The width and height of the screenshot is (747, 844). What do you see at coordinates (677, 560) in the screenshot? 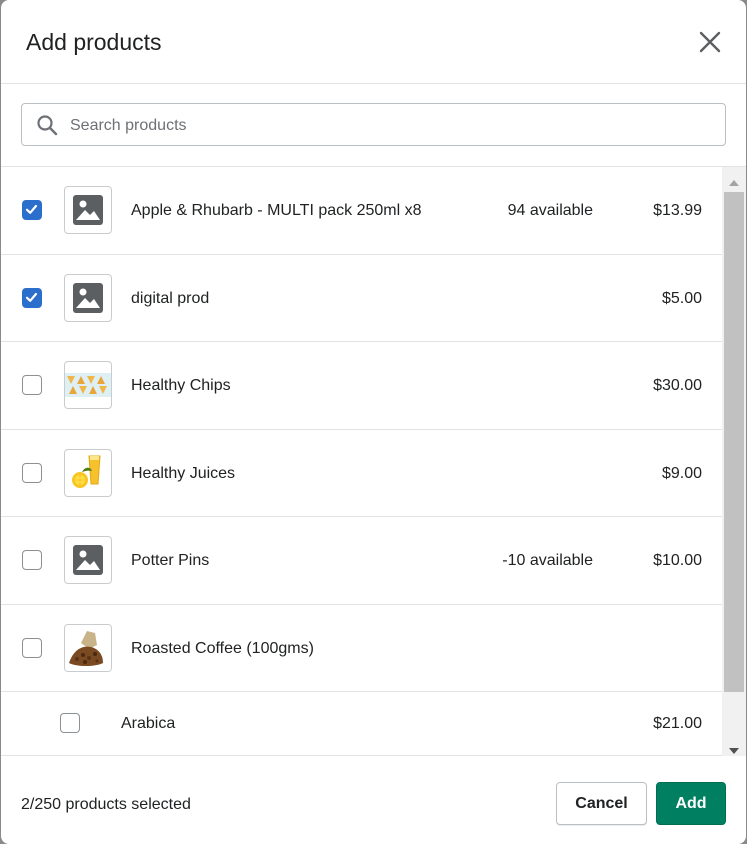
I see `product-price: $10.00` at bounding box center [677, 560].